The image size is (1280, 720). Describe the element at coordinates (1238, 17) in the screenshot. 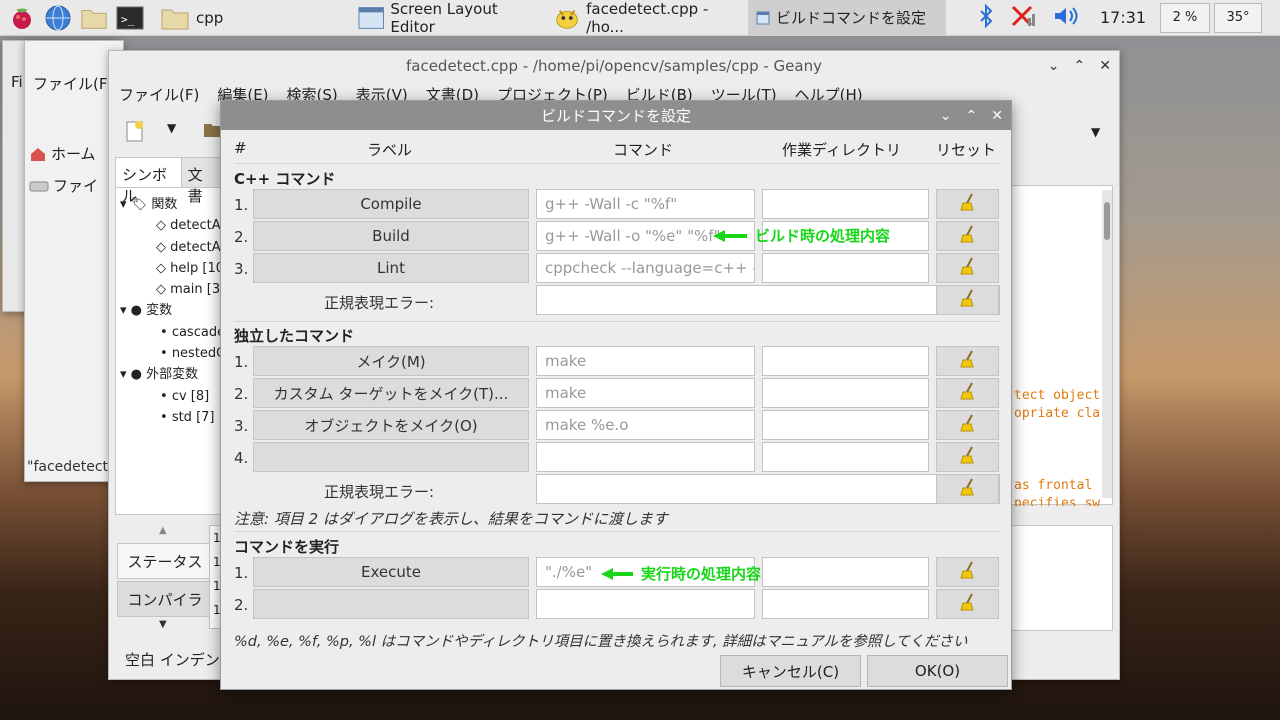

I see `temp-monitor: 35°` at that location.